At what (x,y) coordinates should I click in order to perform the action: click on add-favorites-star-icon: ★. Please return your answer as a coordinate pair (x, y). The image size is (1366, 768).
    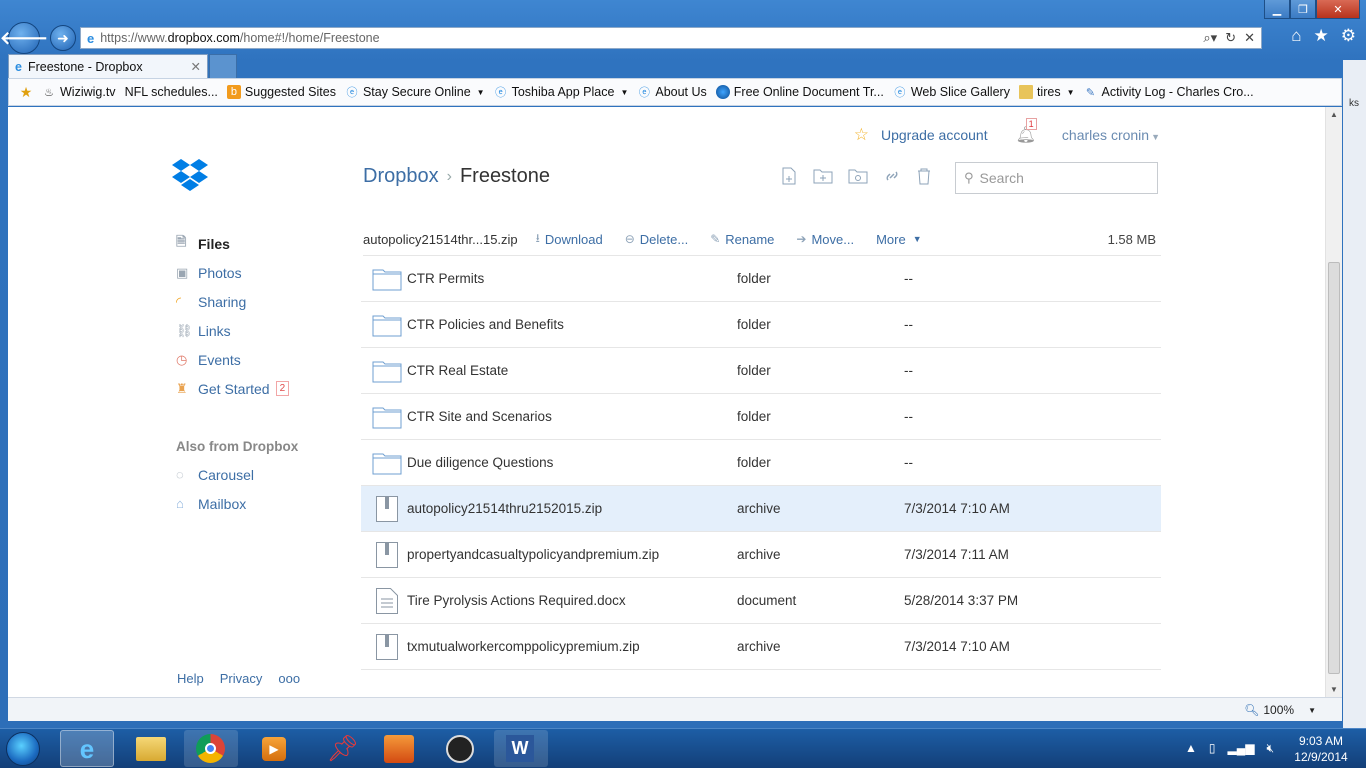
    Looking at the image, I should click on (26, 92).